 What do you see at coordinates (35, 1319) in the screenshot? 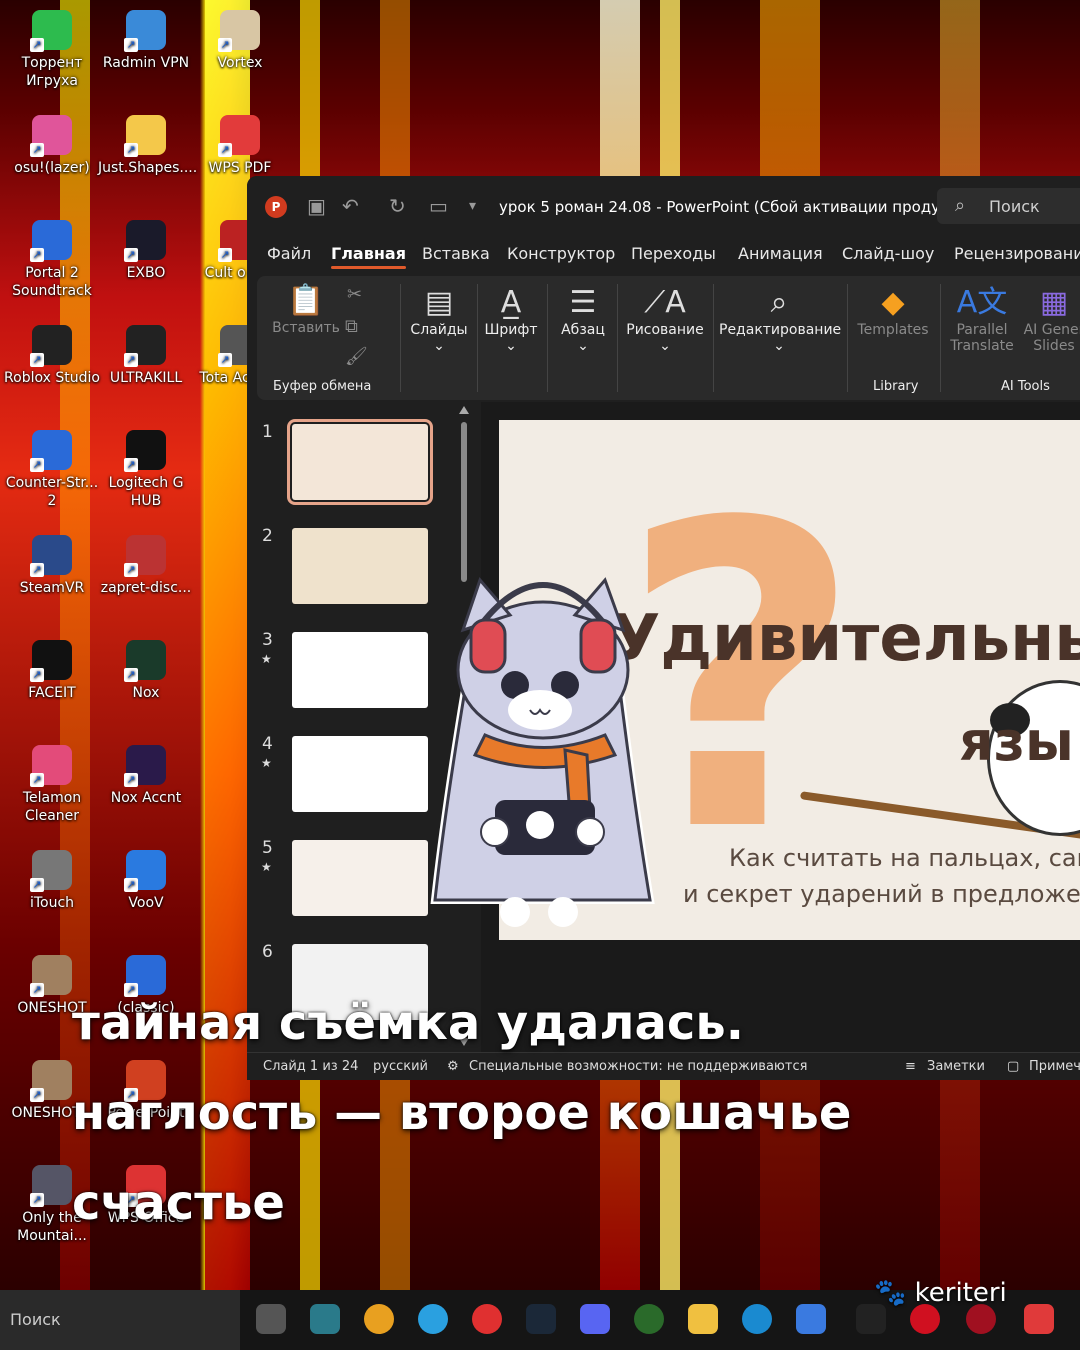
I see `taskbar-search-label: Поиск` at bounding box center [35, 1319].